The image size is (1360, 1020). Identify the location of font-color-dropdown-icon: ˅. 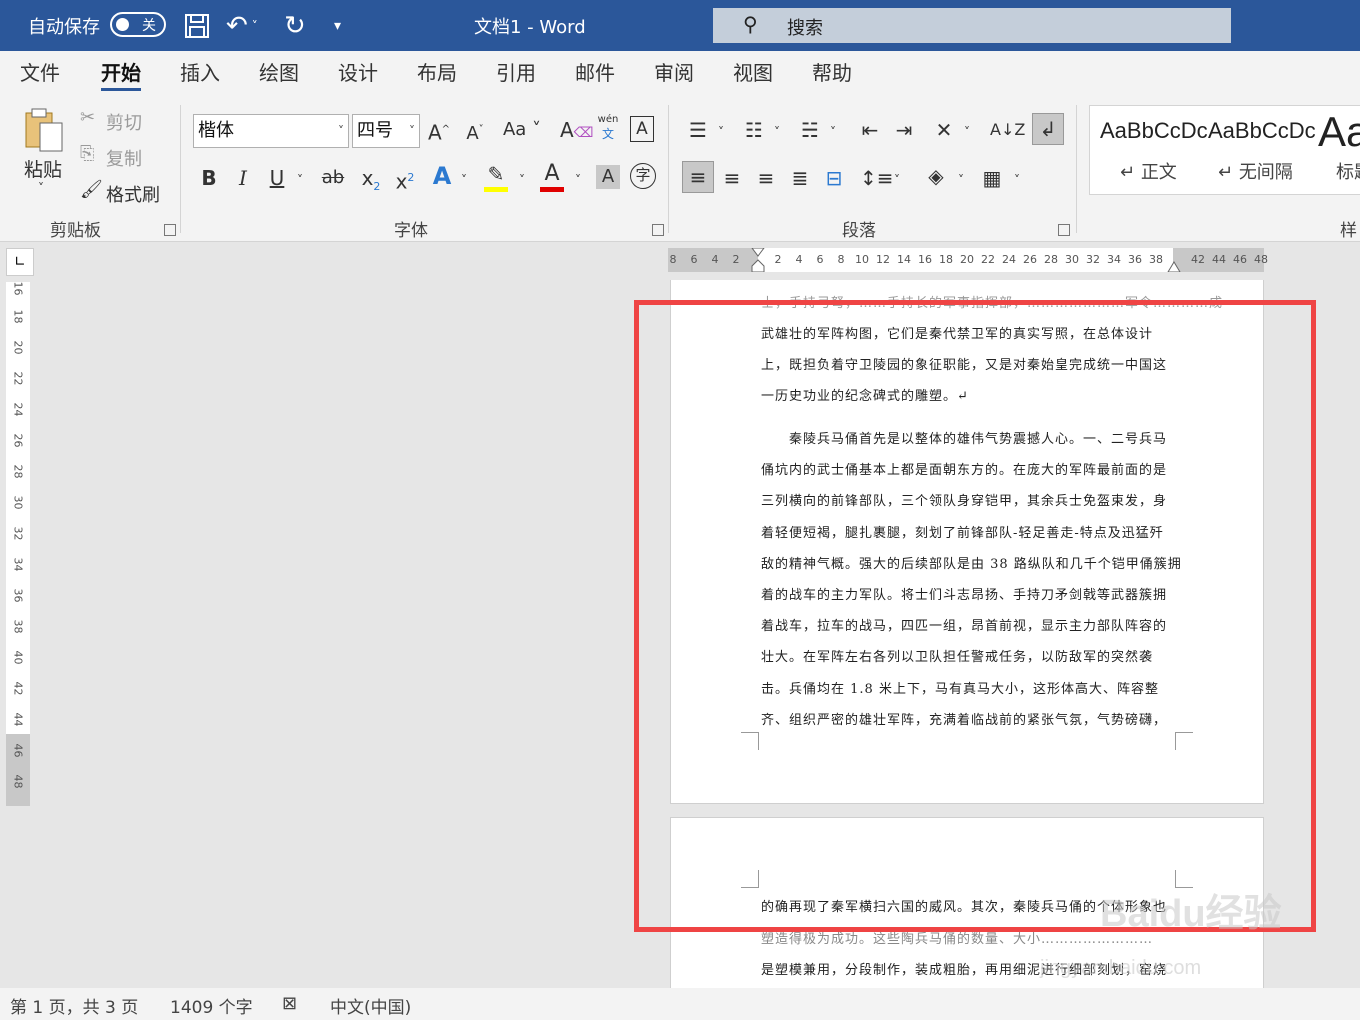
(578, 180).